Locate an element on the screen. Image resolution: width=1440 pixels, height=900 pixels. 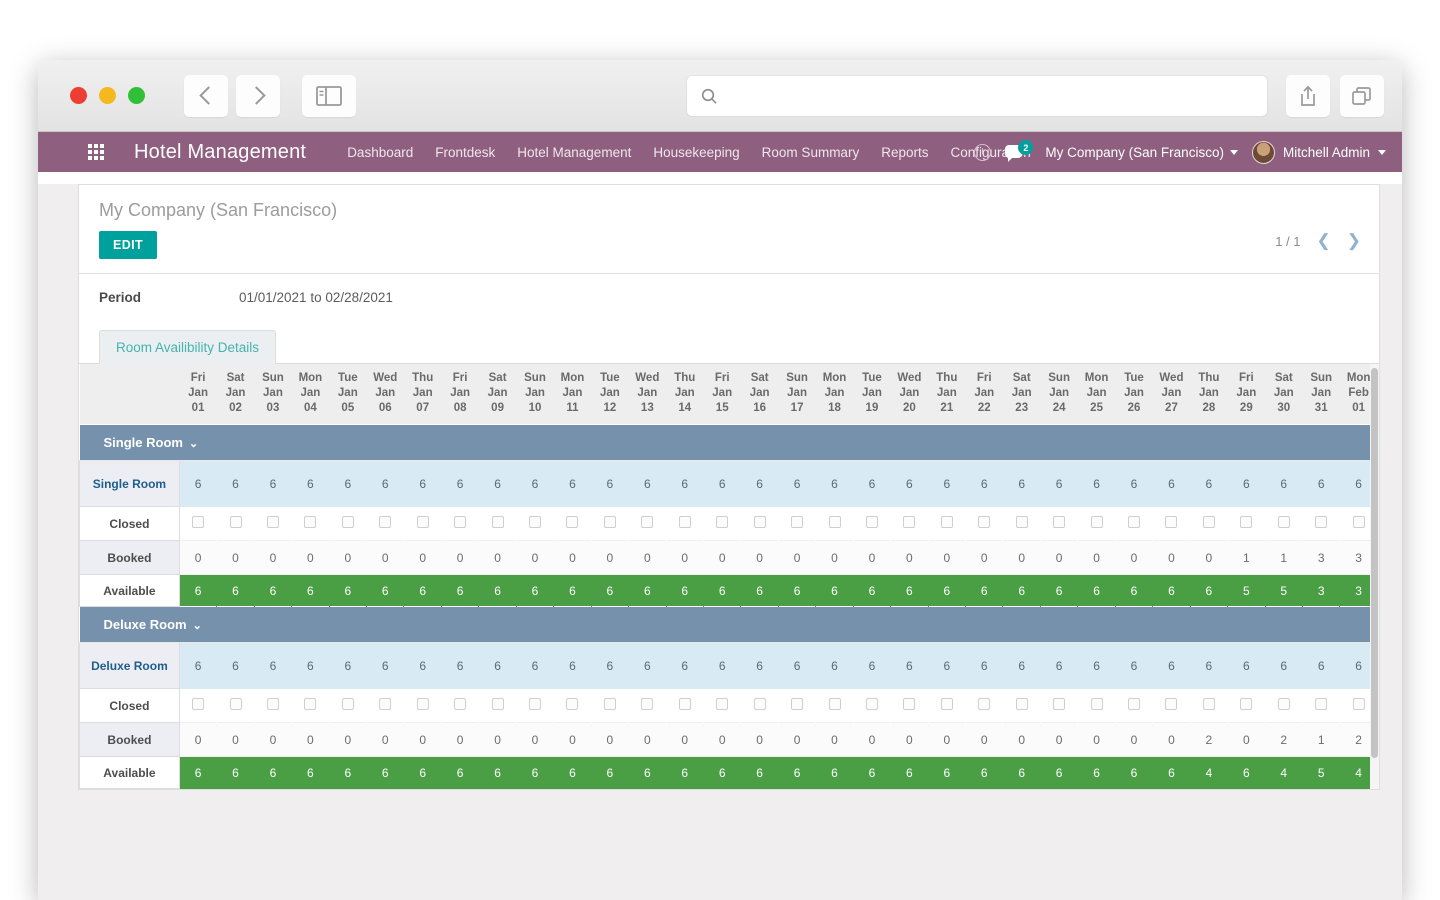
browser-address-bar is located at coordinates (977, 96).